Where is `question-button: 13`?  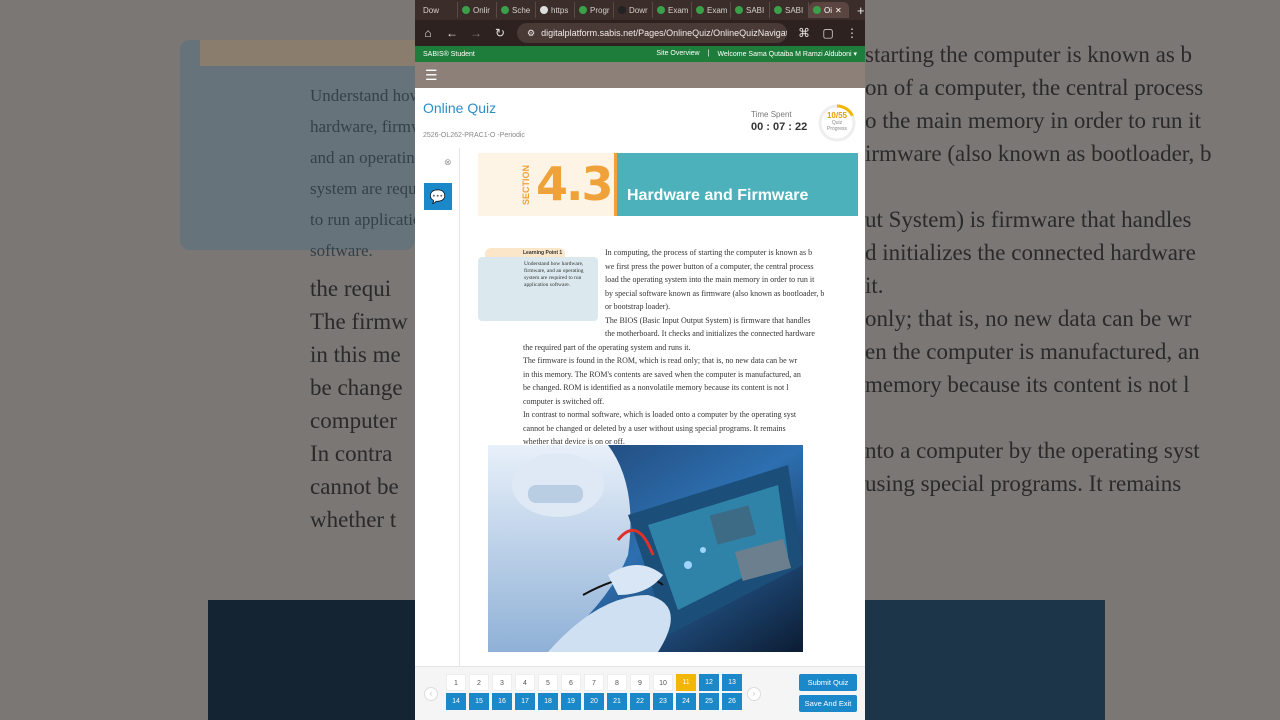 question-button: 13 is located at coordinates (732, 682).